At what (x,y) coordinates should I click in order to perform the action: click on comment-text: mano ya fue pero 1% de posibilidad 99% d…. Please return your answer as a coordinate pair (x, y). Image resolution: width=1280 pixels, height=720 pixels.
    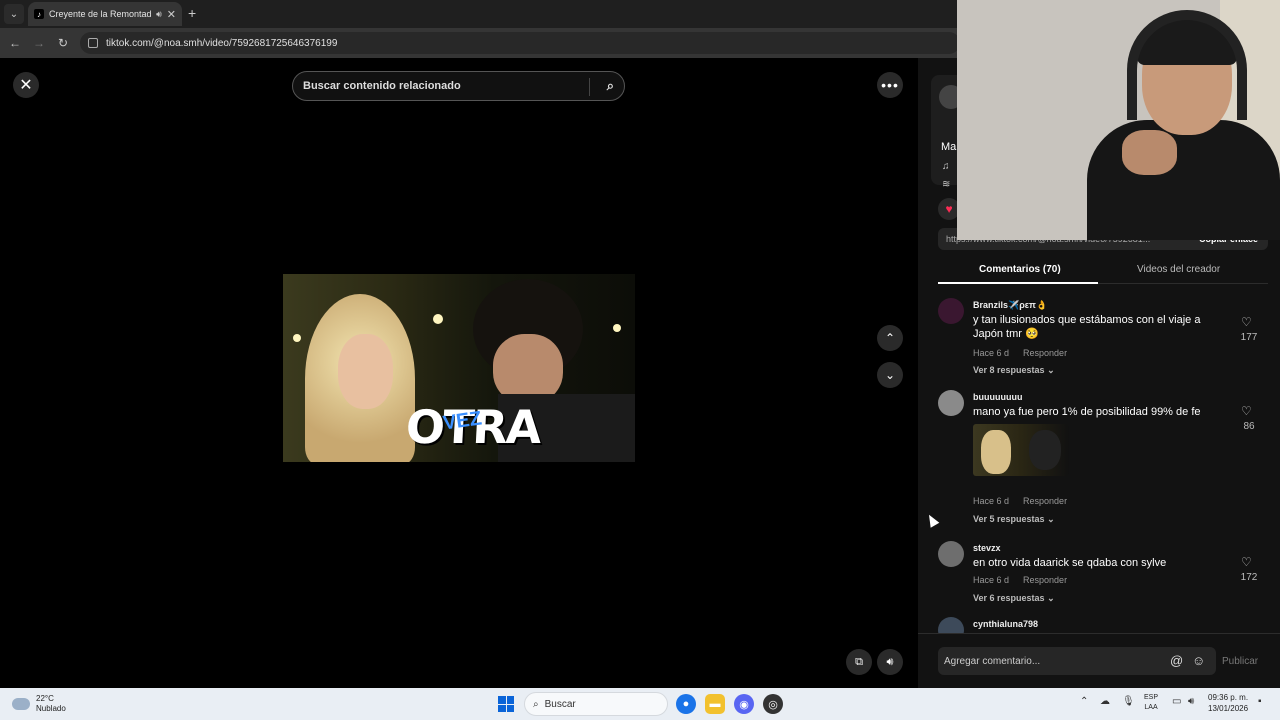
    Looking at the image, I should click on (1087, 412).